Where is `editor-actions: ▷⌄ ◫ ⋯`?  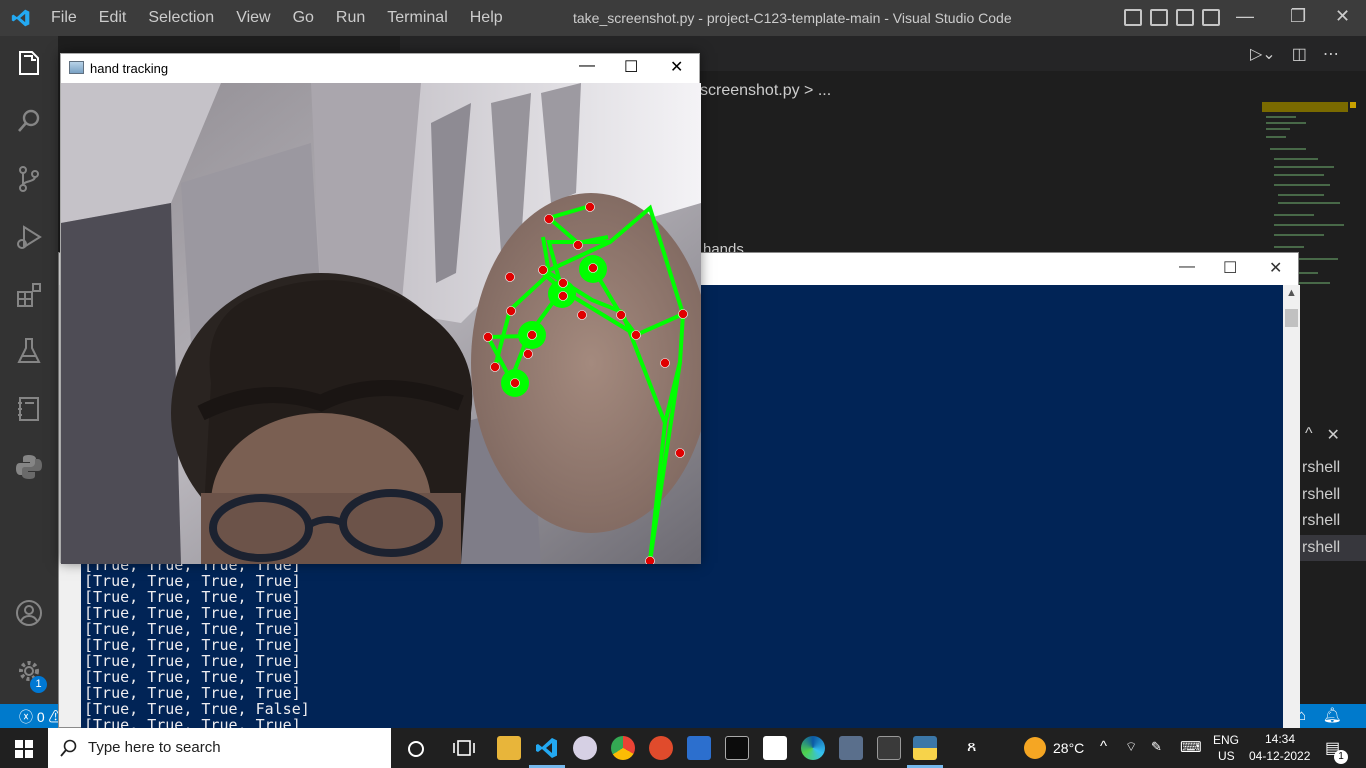
editor-actions: ▷⌄ ◫ ⋯ is located at coordinates (1294, 54).